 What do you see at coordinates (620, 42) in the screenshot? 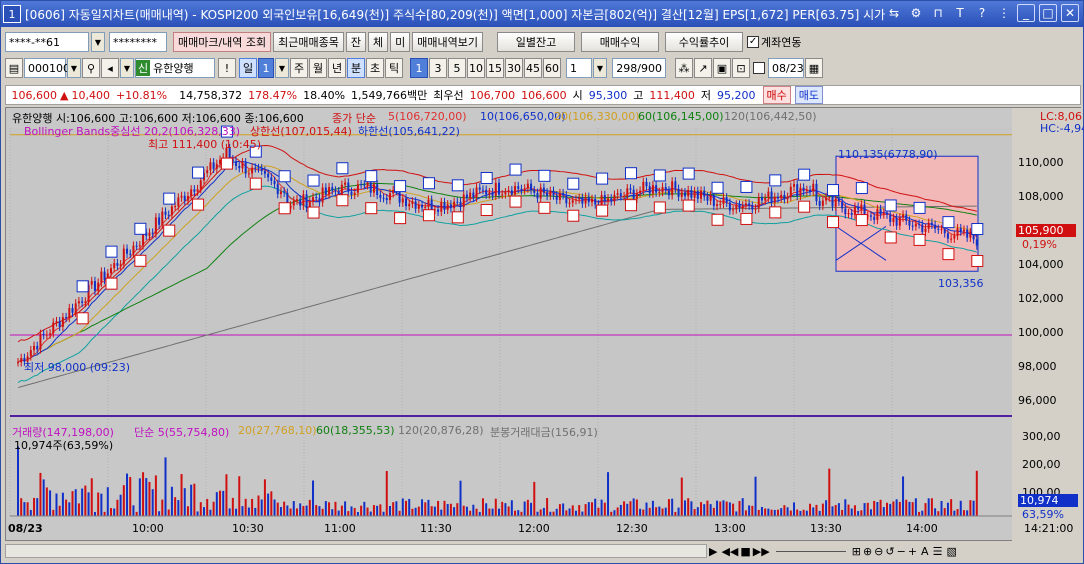
I see `trade-profit-button: 매매수익` at bounding box center [620, 42].